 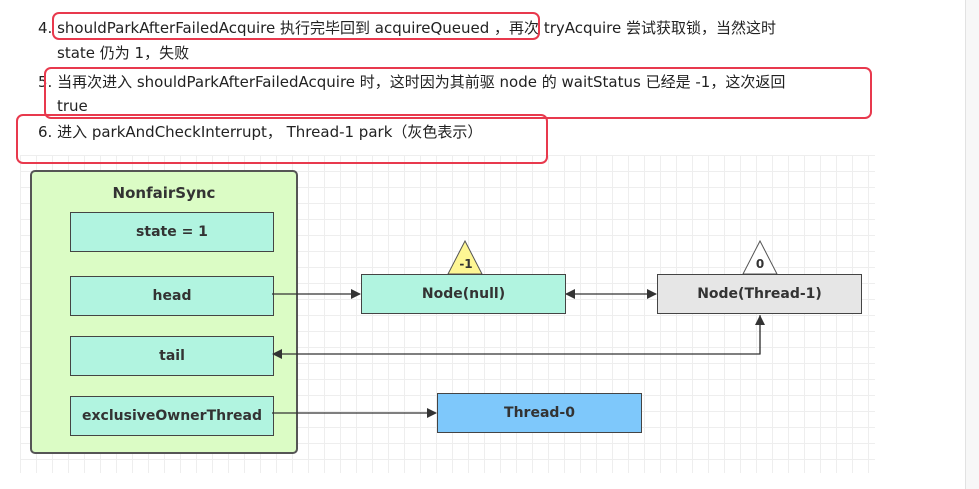 I want to click on node-null-waitstatus: -1, so click(x=466, y=264).